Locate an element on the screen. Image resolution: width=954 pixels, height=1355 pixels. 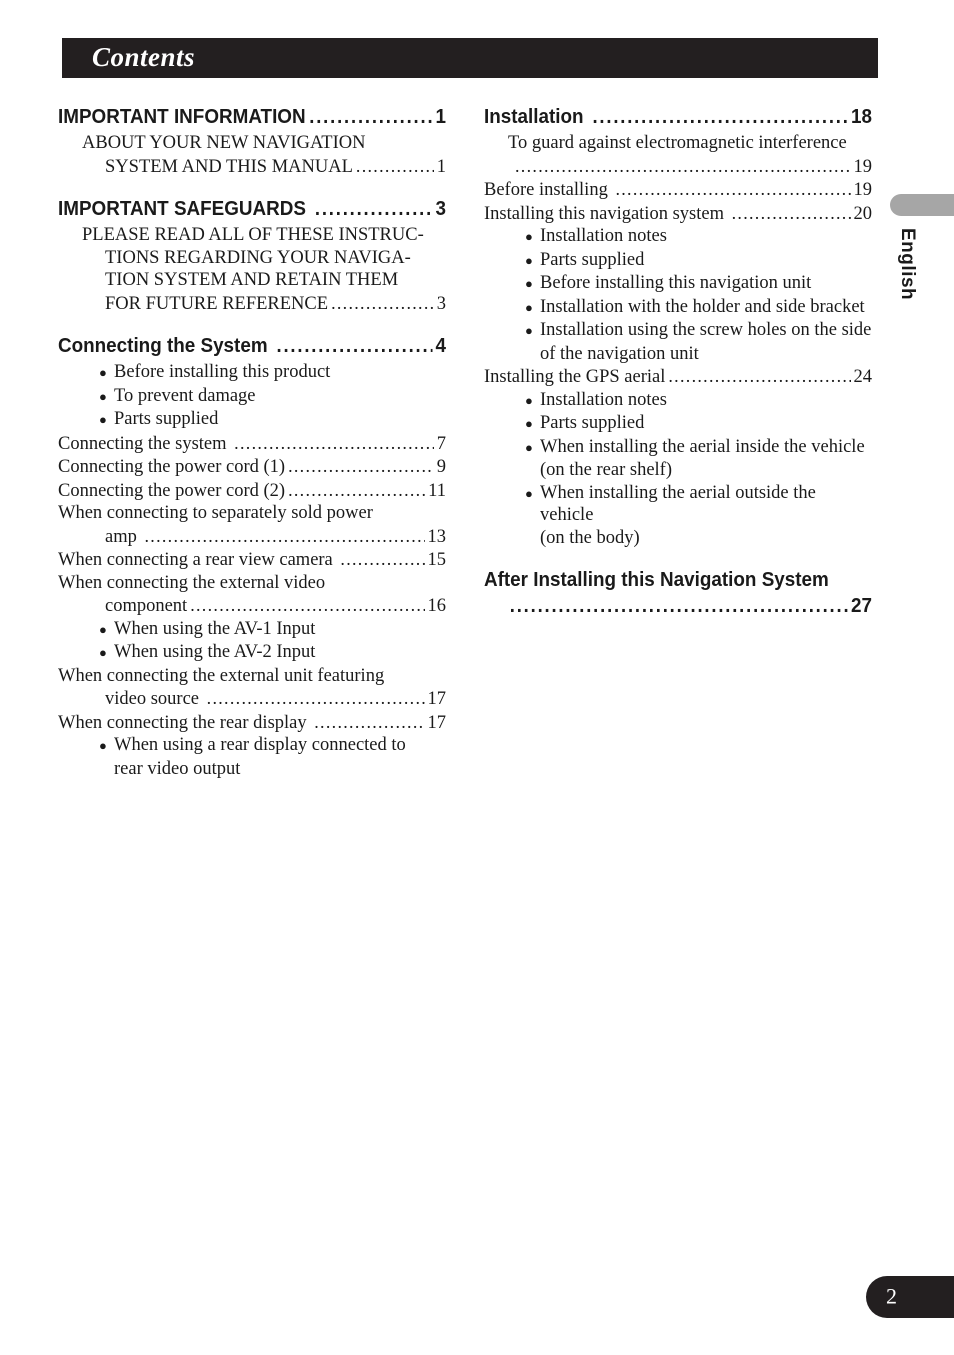
toc-bullet-item: ● When using a rear display connected to is located at coordinates (252, 746).